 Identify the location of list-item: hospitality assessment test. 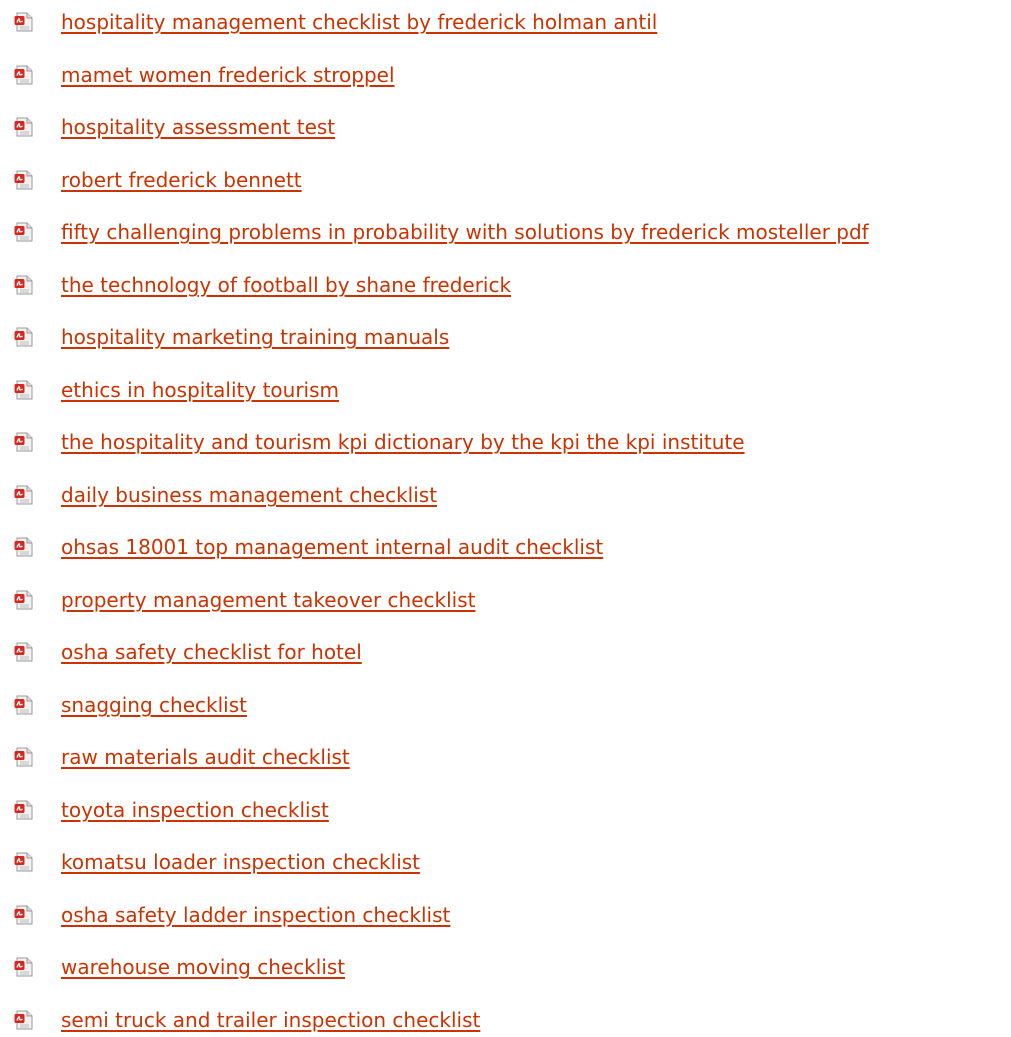
(505, 127).